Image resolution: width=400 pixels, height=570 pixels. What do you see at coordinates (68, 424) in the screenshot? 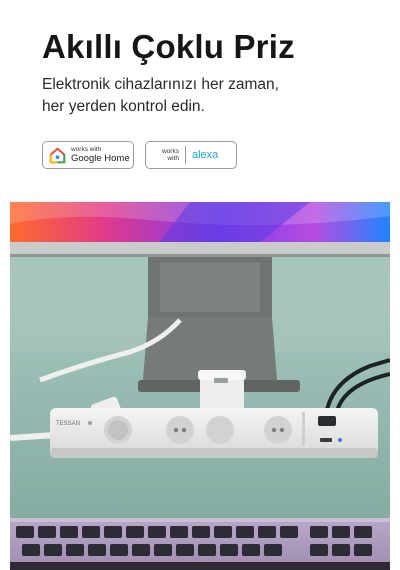
I see `strip-brand-label: TESSAN` at bounding box center [68, 424].